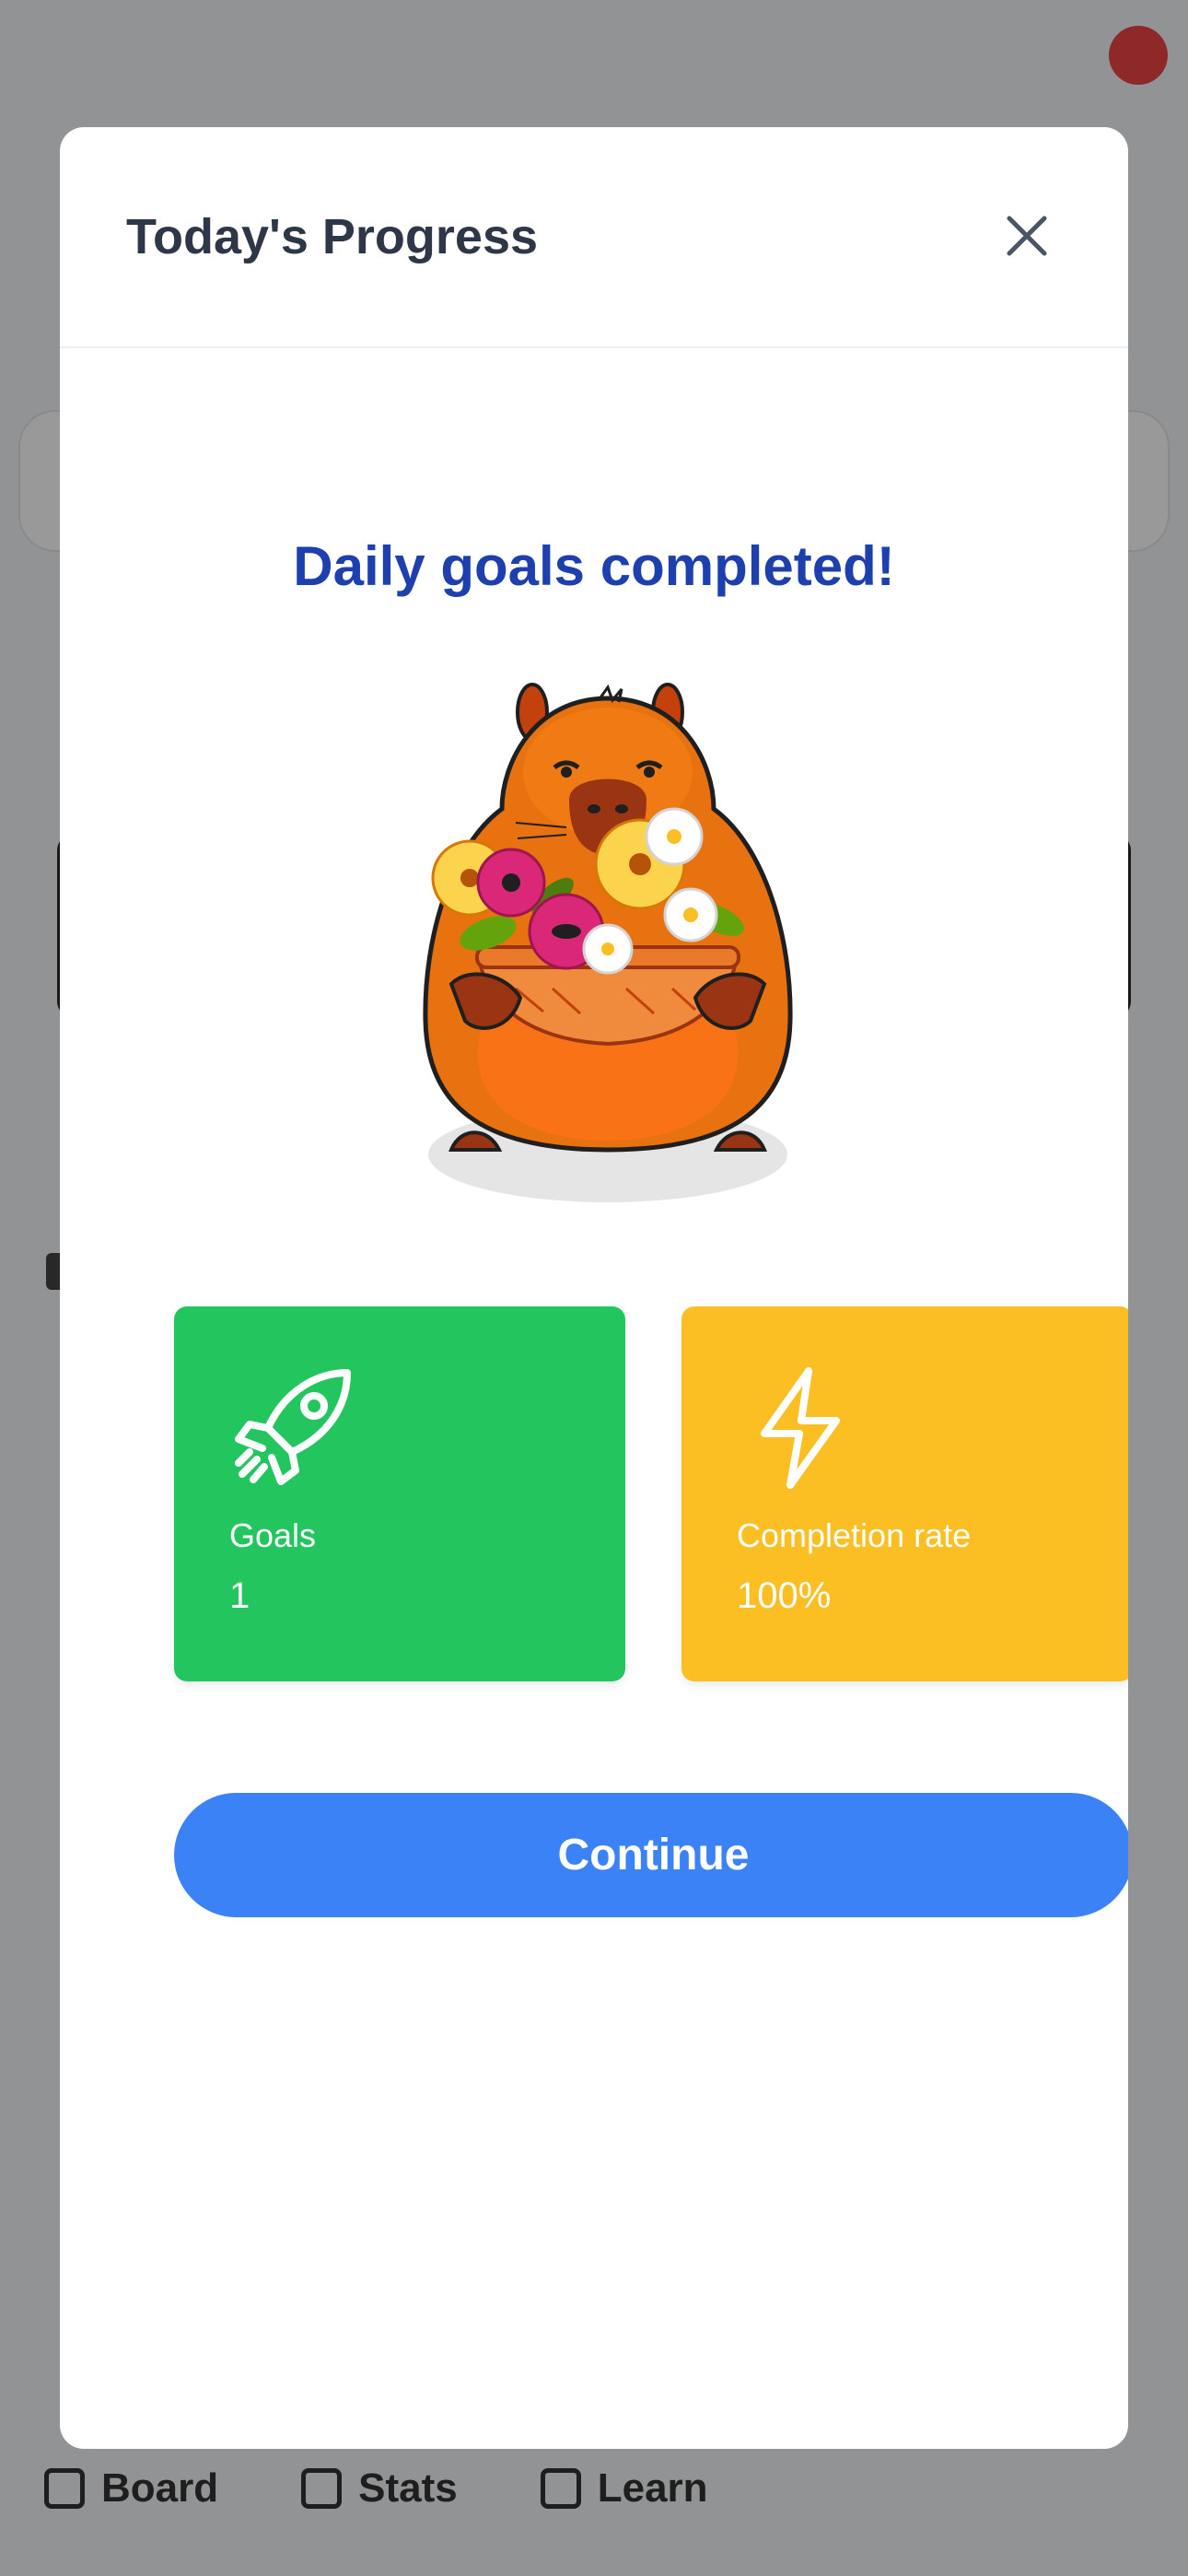 This screenshot has height=2576, width=1188. Describe the element at coordinates (239, 1595) in the screenshot. I see `goals-value: 1` at that location.